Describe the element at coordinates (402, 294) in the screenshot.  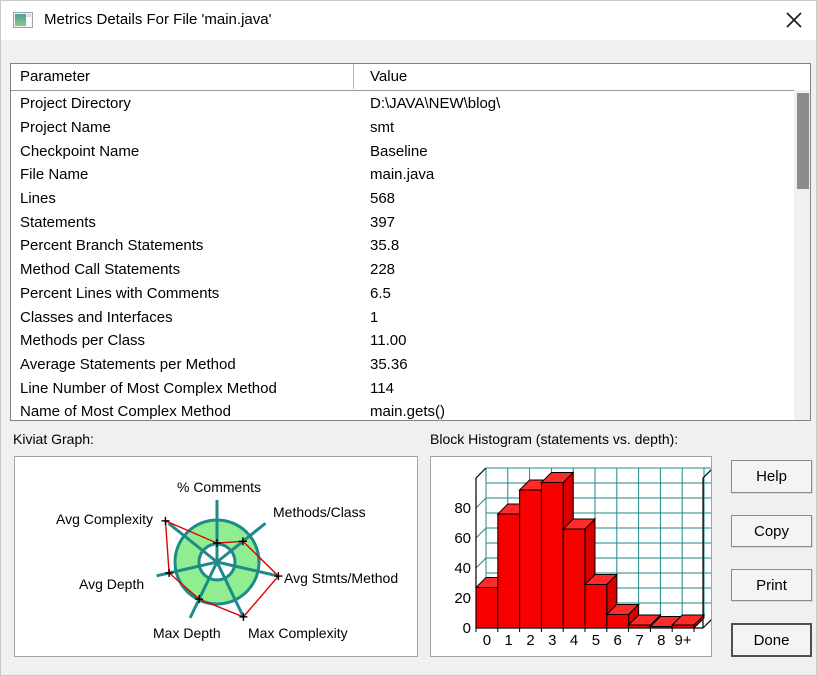
I see `table-row: Percent Lines with Comments 6.5` at that location.